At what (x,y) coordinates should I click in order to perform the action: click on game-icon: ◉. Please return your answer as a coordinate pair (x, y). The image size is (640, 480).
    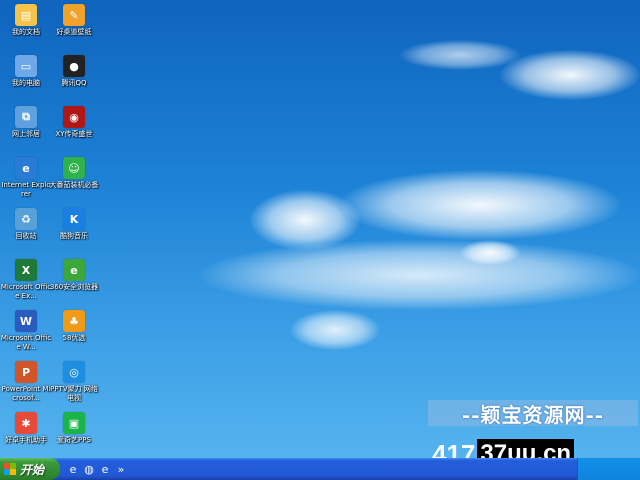
    Looking at the image, I should click on (74, 117).